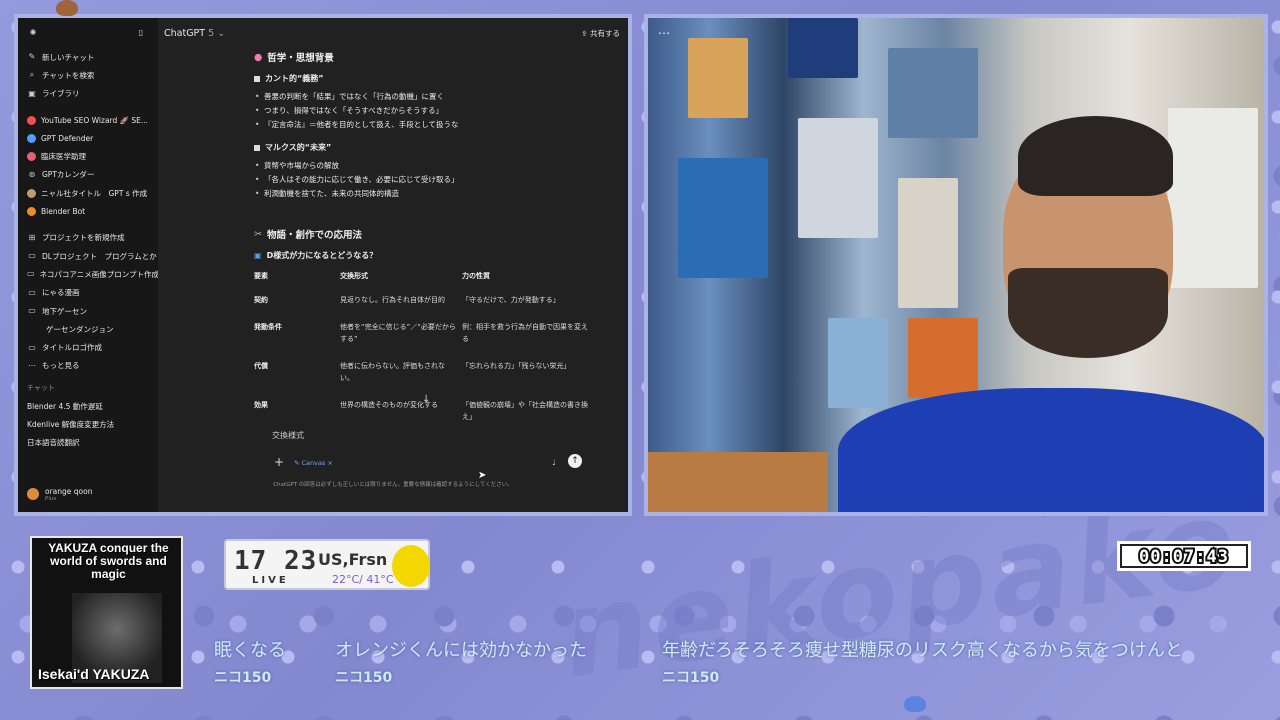 The width and height of the screenshot is (1280, 720). What do you see at coordinates (314, 235) in the screenshot?
I see `section-title: 物語・創作での応用法` at bounding box center [314, 235].